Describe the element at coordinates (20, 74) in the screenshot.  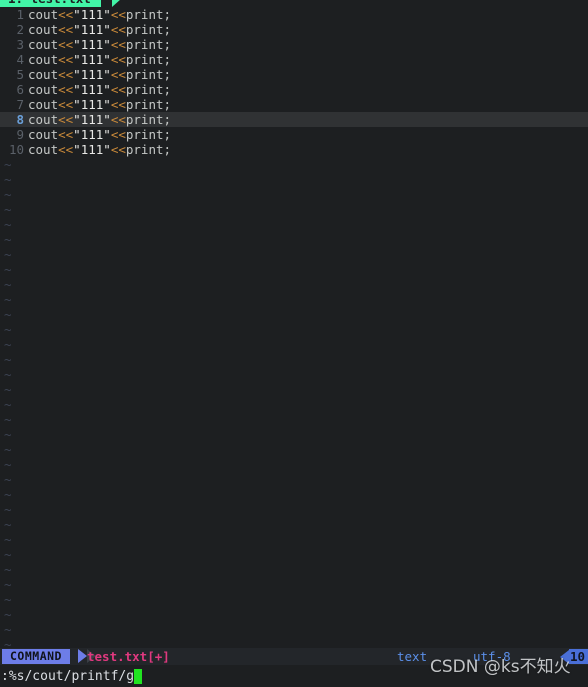
I see `line-number: 5` at that location.